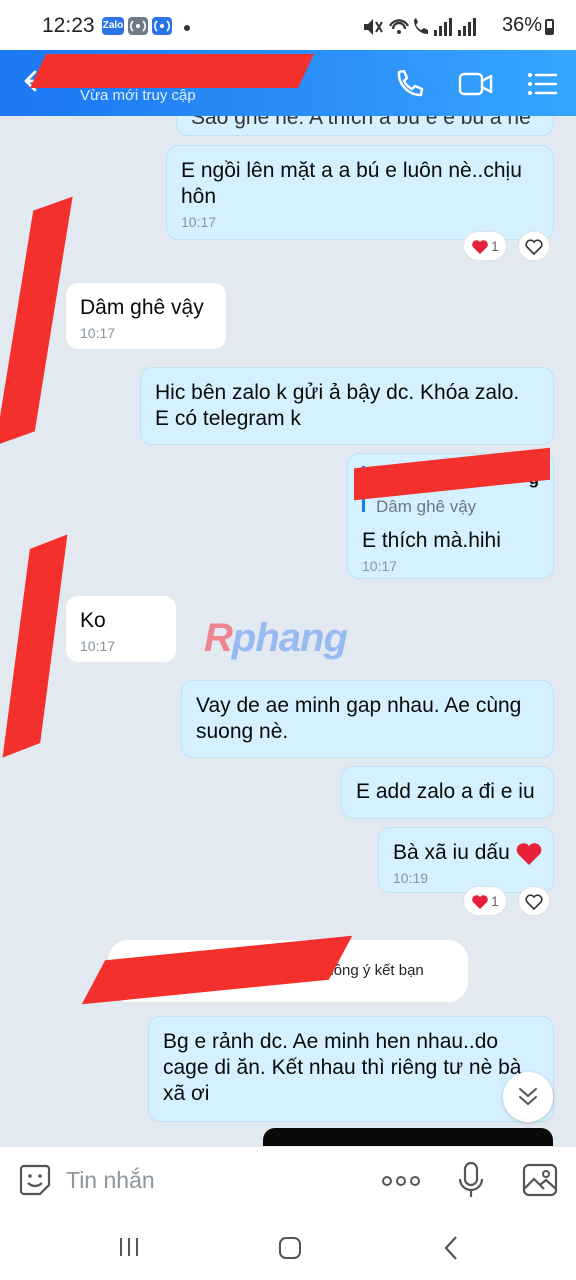 This screenshot has height=1280, width=576. Describe the element at coordinates (426, 506) in the screenshot. I see `quoted-text: Dâm ghê vậy` at that location.